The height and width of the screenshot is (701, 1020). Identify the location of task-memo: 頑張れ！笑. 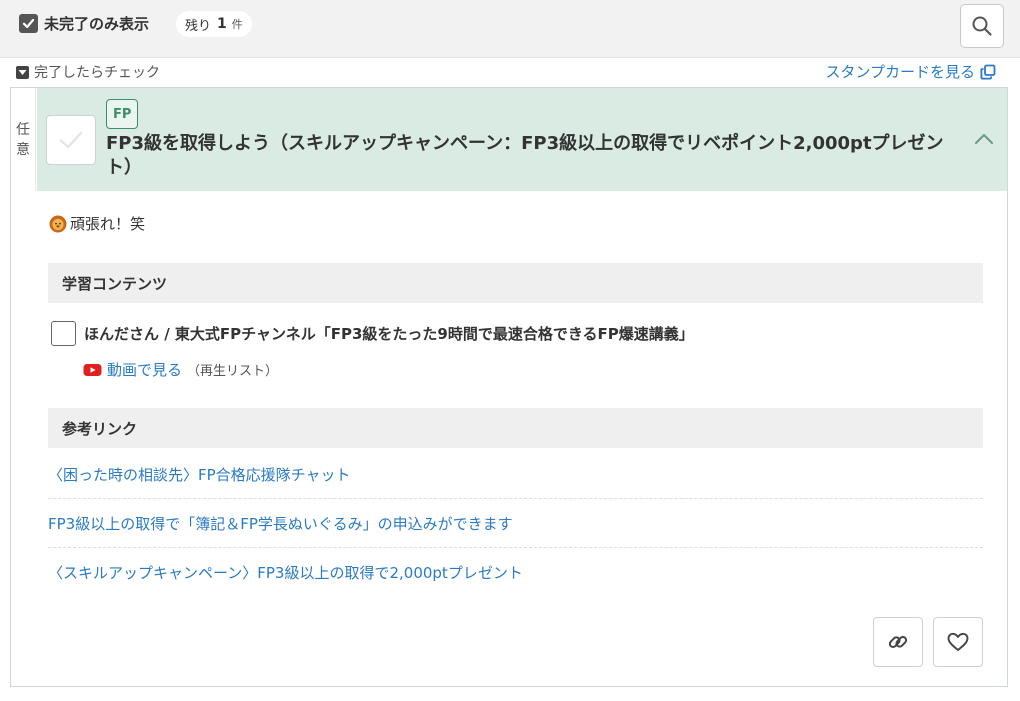
(97, 223).